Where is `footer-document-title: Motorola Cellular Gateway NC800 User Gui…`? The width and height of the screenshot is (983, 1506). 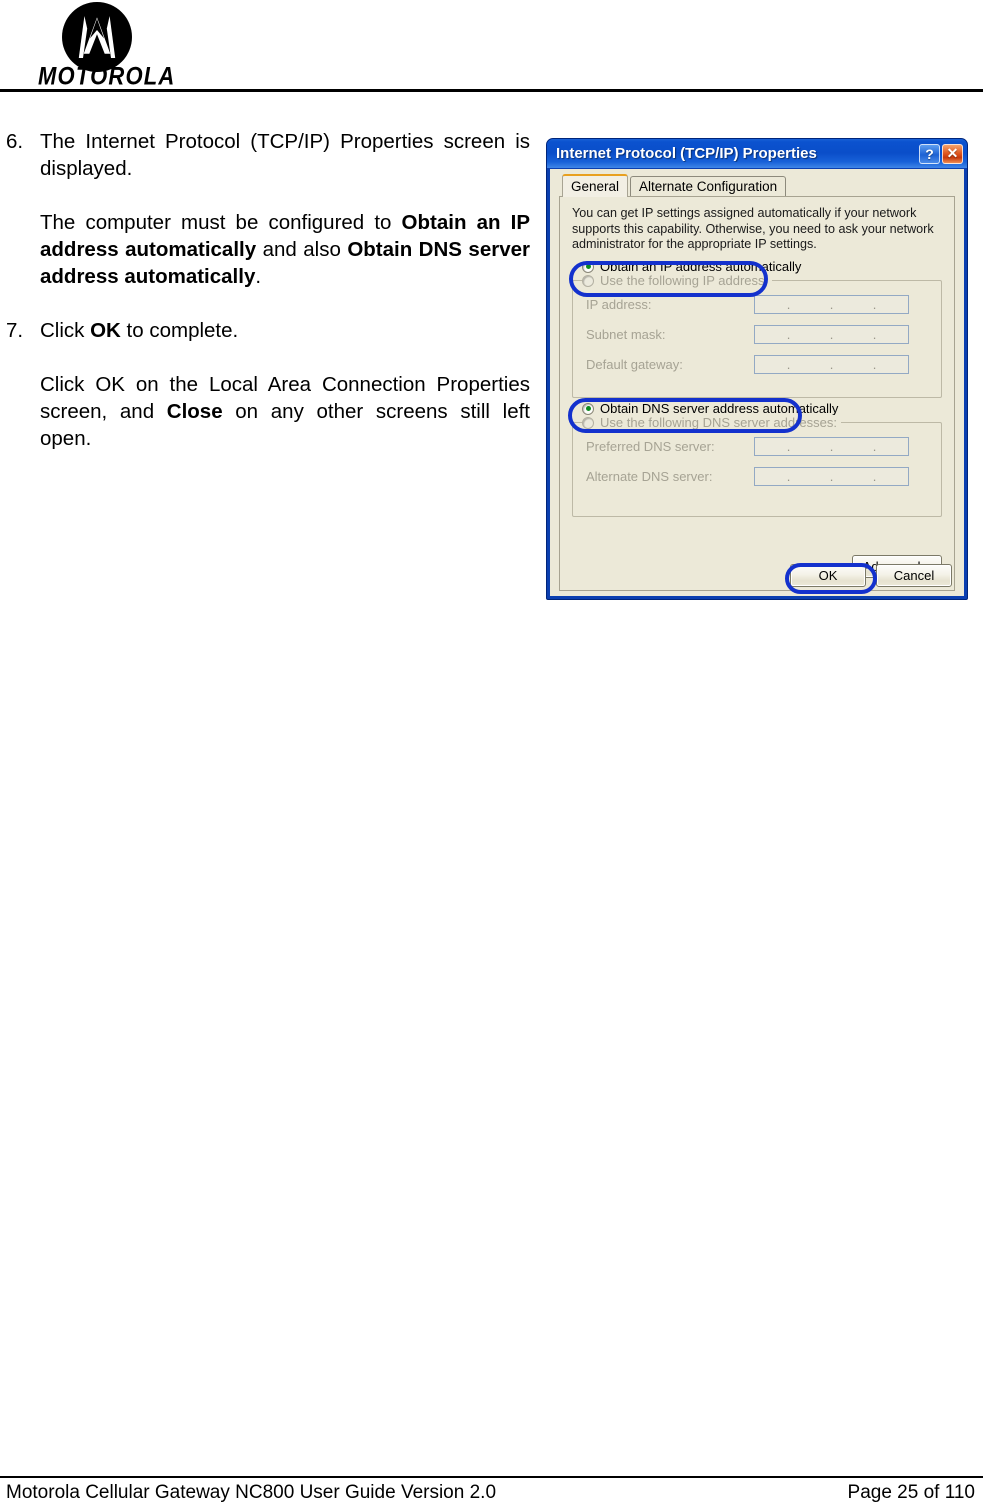
footer-document-title: Motorola Cellular Gateway NC800 User Gui… is located at coordinates (251, 1492).